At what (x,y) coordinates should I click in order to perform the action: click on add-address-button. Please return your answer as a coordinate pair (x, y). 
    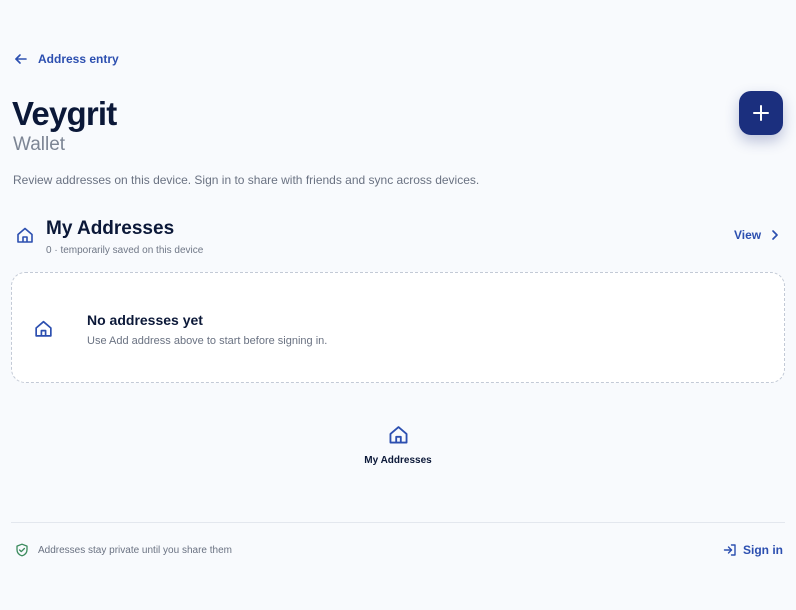
    Looking at the image, I should click on (761, 113).